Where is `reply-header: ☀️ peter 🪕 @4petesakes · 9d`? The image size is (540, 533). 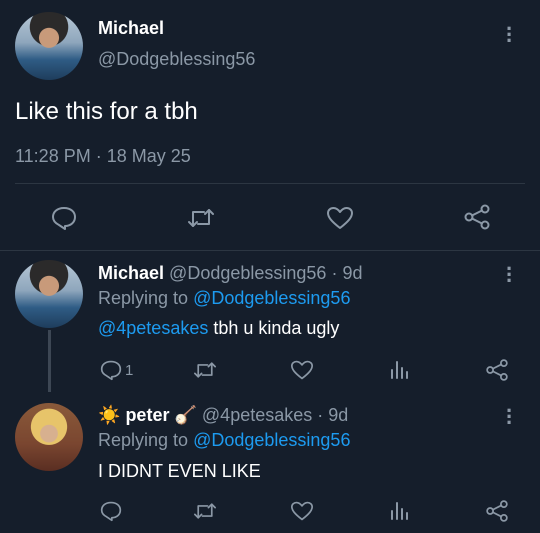
reply-header: ☀️ peter 🪕 @4petesakes · 9d is located at coordinates (223, 415).